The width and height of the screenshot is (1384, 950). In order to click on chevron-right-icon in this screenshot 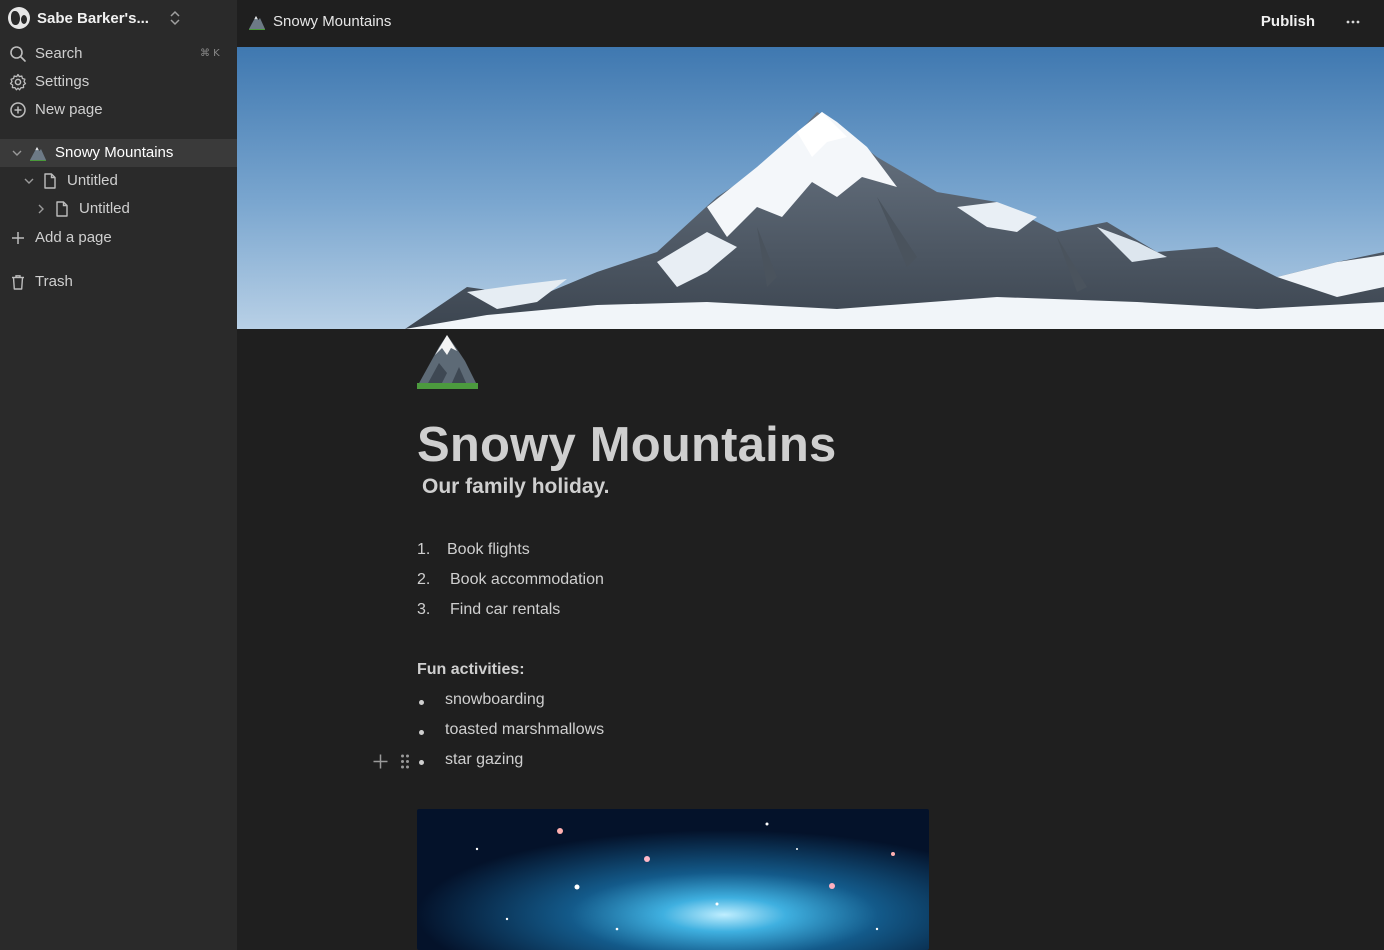, I will do `click(41, 209)`.